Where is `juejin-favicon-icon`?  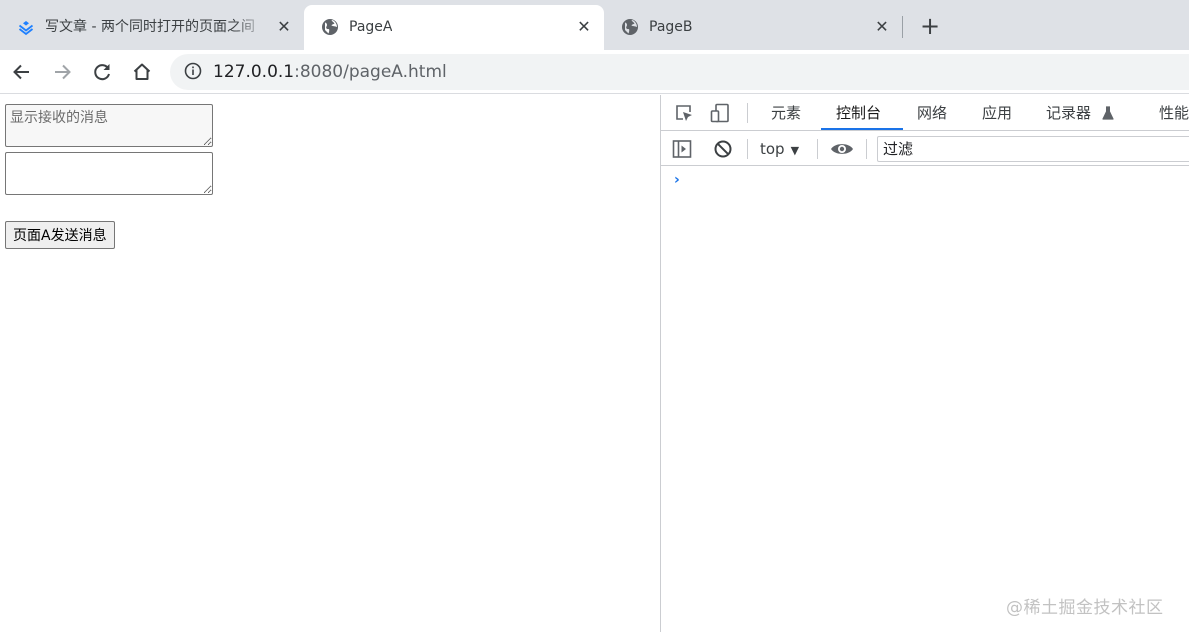
juejin-favicon-icon is located at coordinates (26, 28).